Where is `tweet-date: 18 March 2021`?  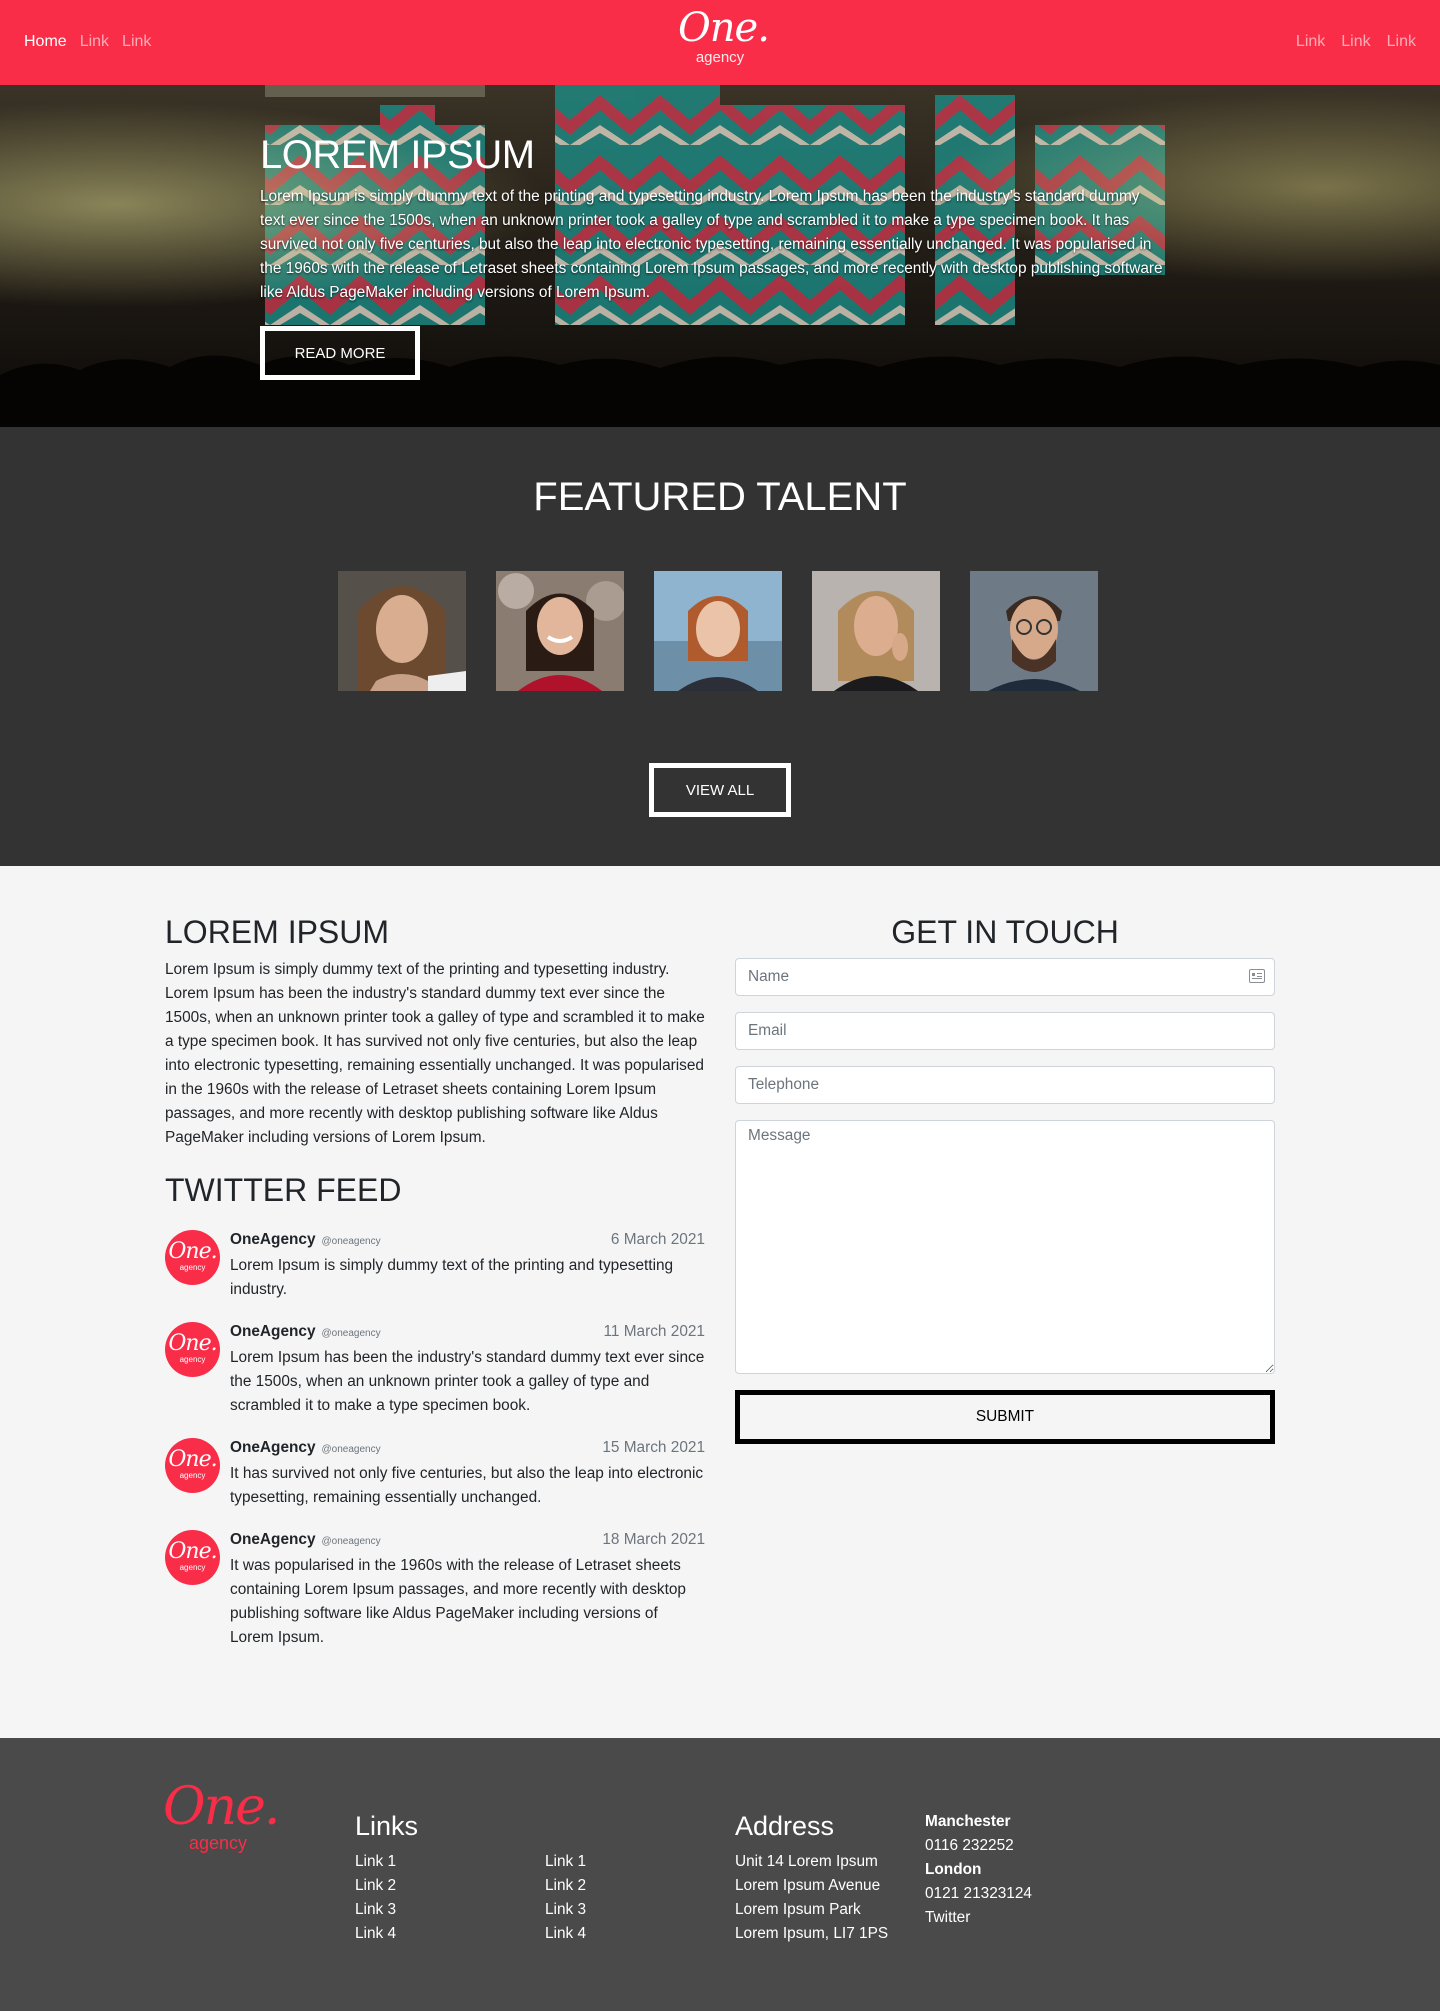 tweet-date: 18 March 2021 is located at coordinates (653, 1539).